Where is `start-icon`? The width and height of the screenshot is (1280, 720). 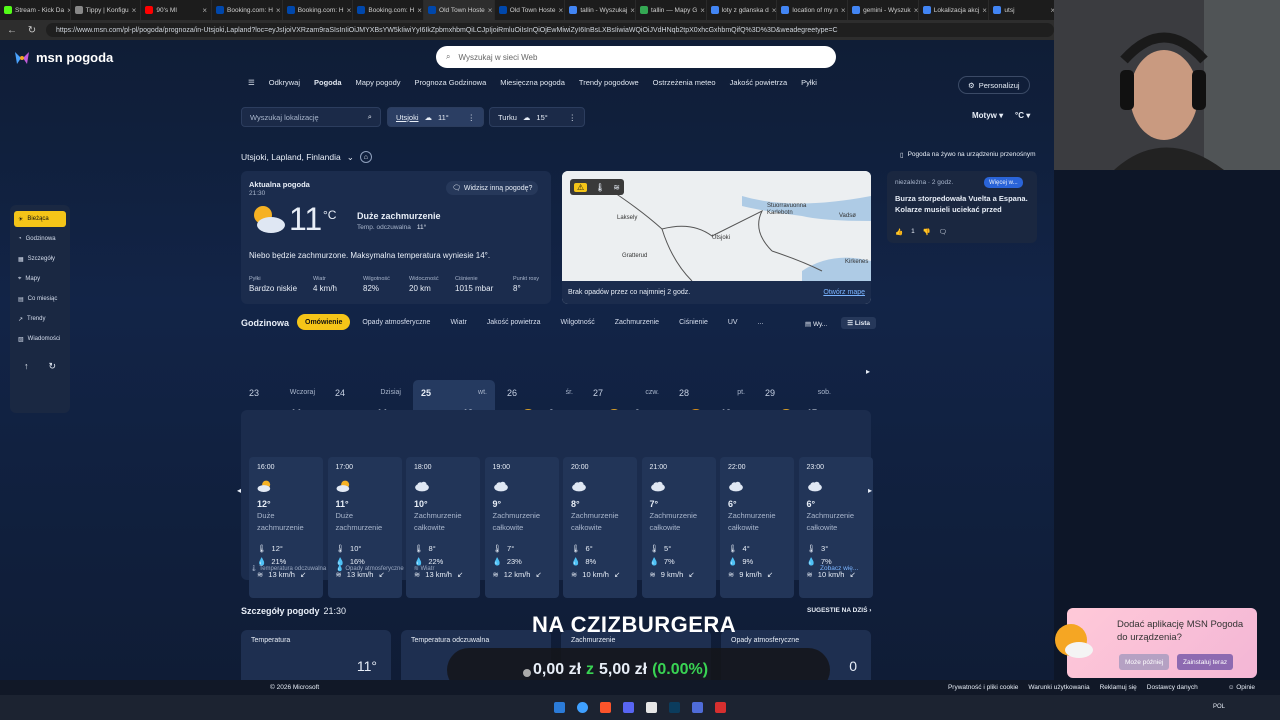
start-icon is located at coordinates (559, 707).